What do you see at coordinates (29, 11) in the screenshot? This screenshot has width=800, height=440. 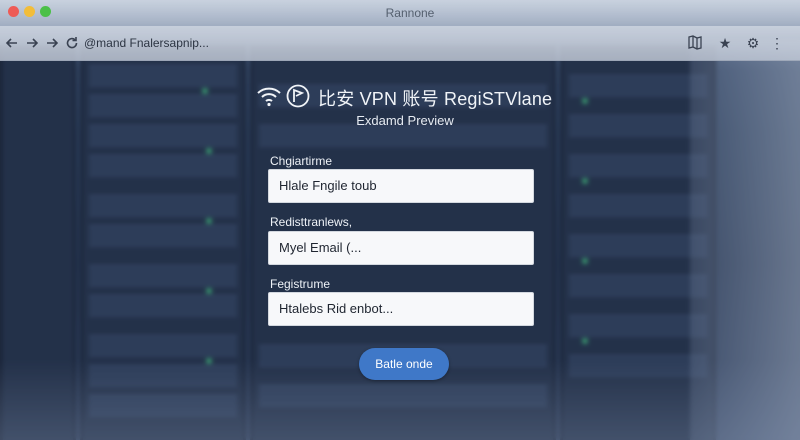 I see `minimize-window-button` at bounding box center [29, 11].